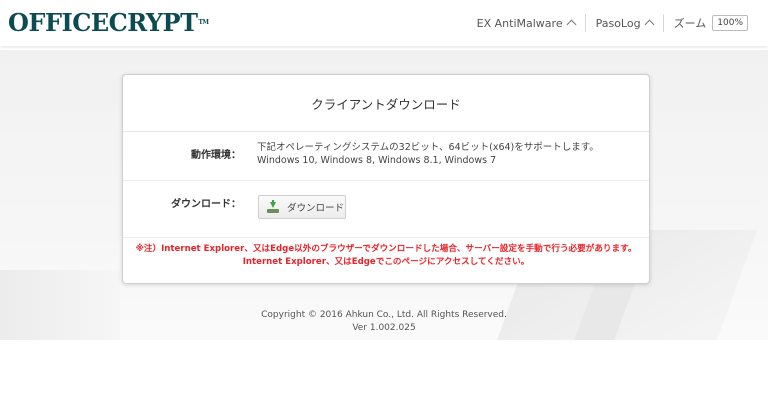 The width and height of the screenshot is (768, 418). I want to click on nav-item-ex-antimalware: EX AntiMalware, so click(526, 23).